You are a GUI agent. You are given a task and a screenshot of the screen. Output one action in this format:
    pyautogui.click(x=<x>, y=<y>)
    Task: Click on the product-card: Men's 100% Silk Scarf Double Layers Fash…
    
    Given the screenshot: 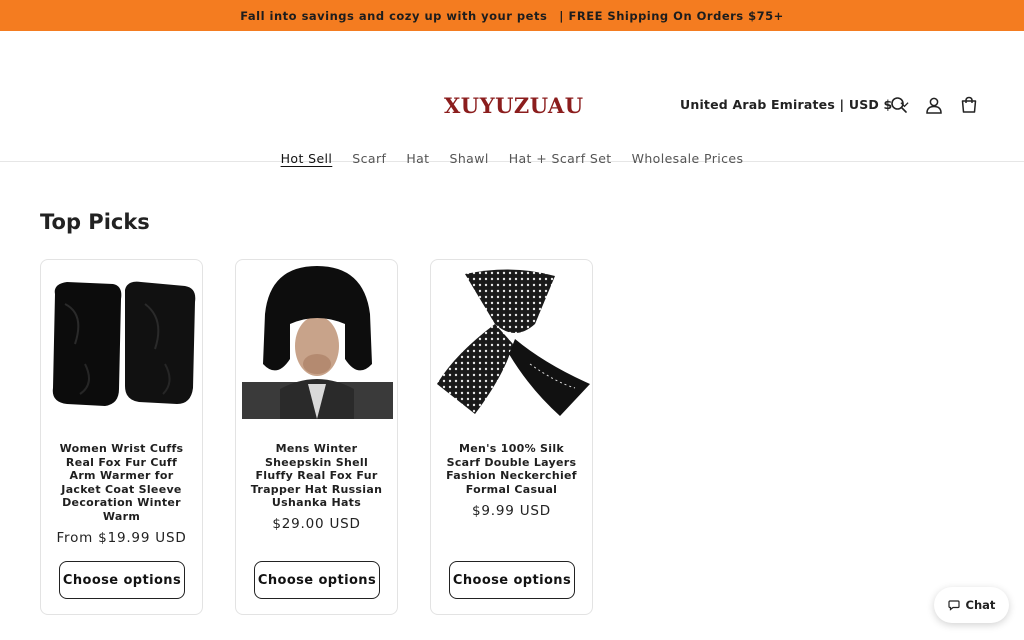 What is the action you would take?
    pyautogui.click(x=511, y=437)
    